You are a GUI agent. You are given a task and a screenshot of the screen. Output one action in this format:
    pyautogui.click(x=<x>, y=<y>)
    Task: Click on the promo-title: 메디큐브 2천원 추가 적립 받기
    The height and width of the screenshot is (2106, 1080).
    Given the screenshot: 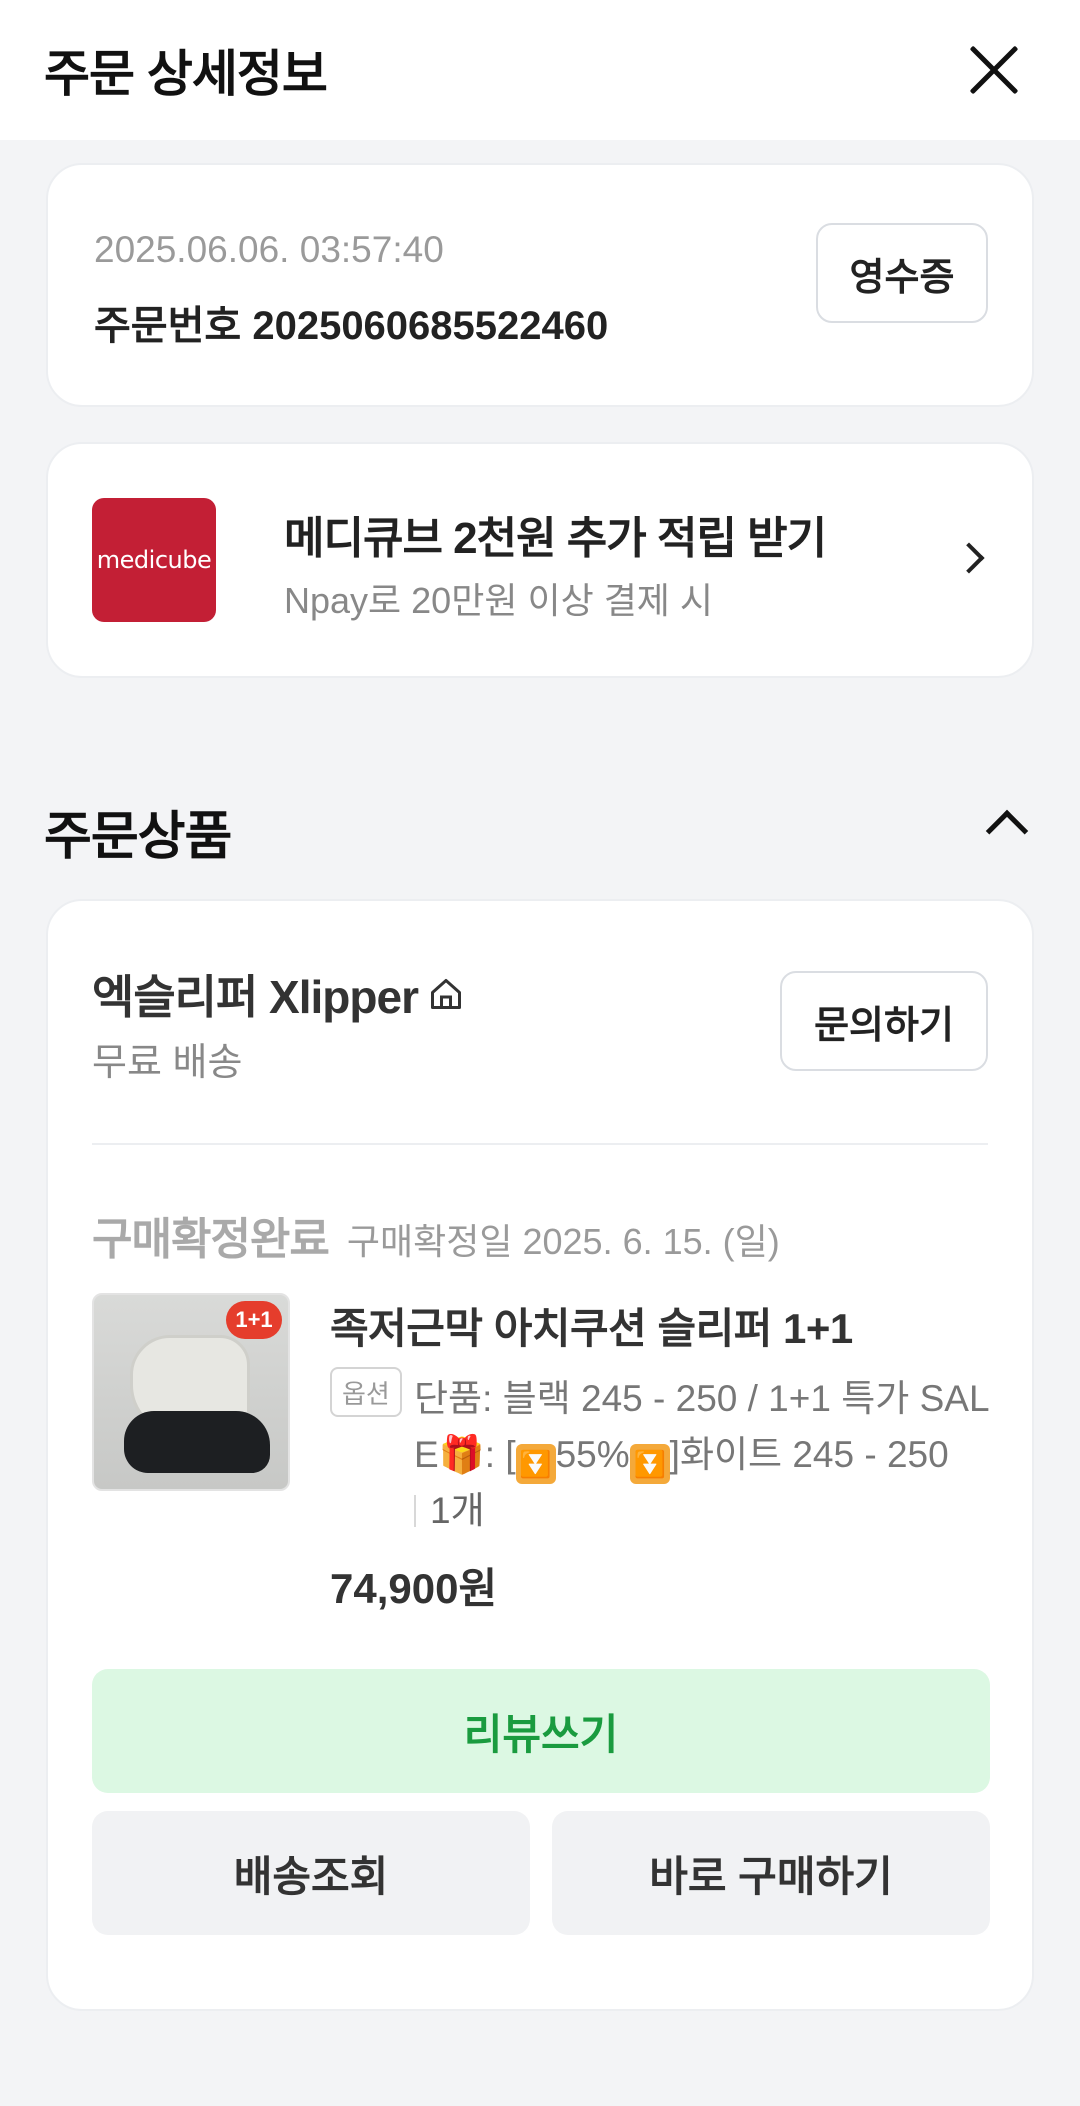 What is the action you would take?
    pyautogui.click(x=555, y=538)
    